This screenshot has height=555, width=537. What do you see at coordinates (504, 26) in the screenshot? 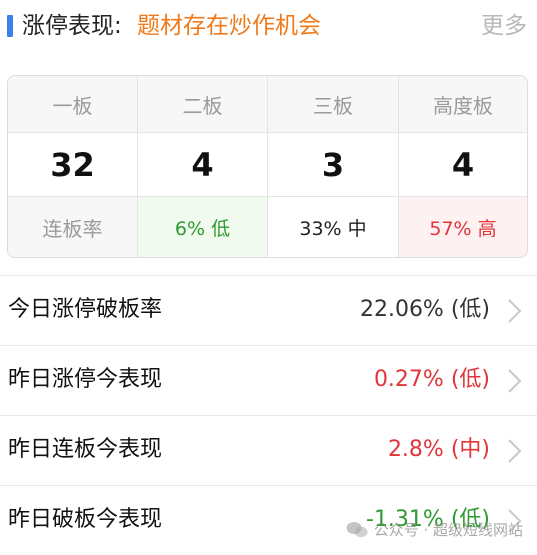
I see `more-link: 更多` at bounding box center [504, 26].